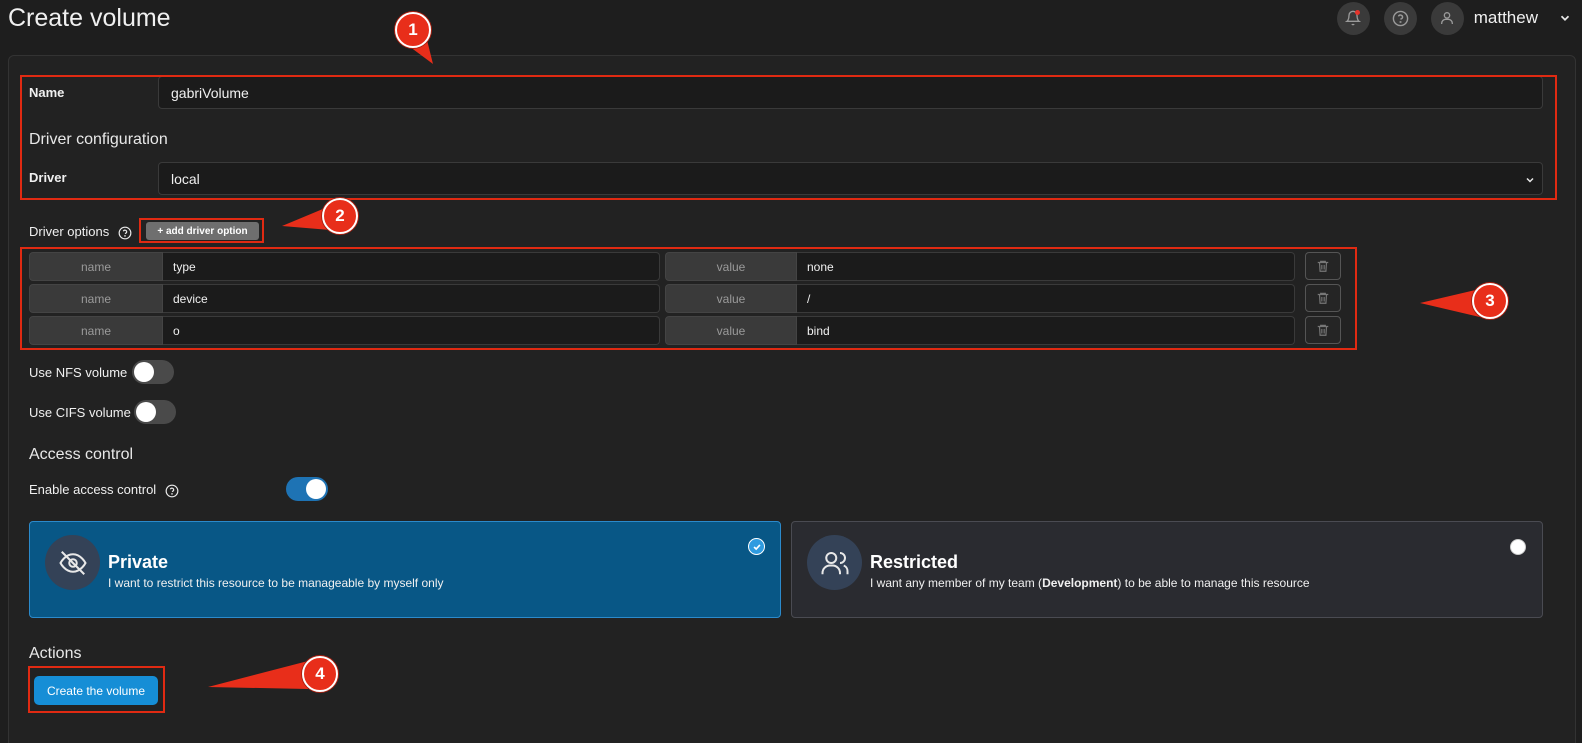 The height and width of the screenshot is (743, 1582). I want to click on restricted-radio, so click(1518, 547).